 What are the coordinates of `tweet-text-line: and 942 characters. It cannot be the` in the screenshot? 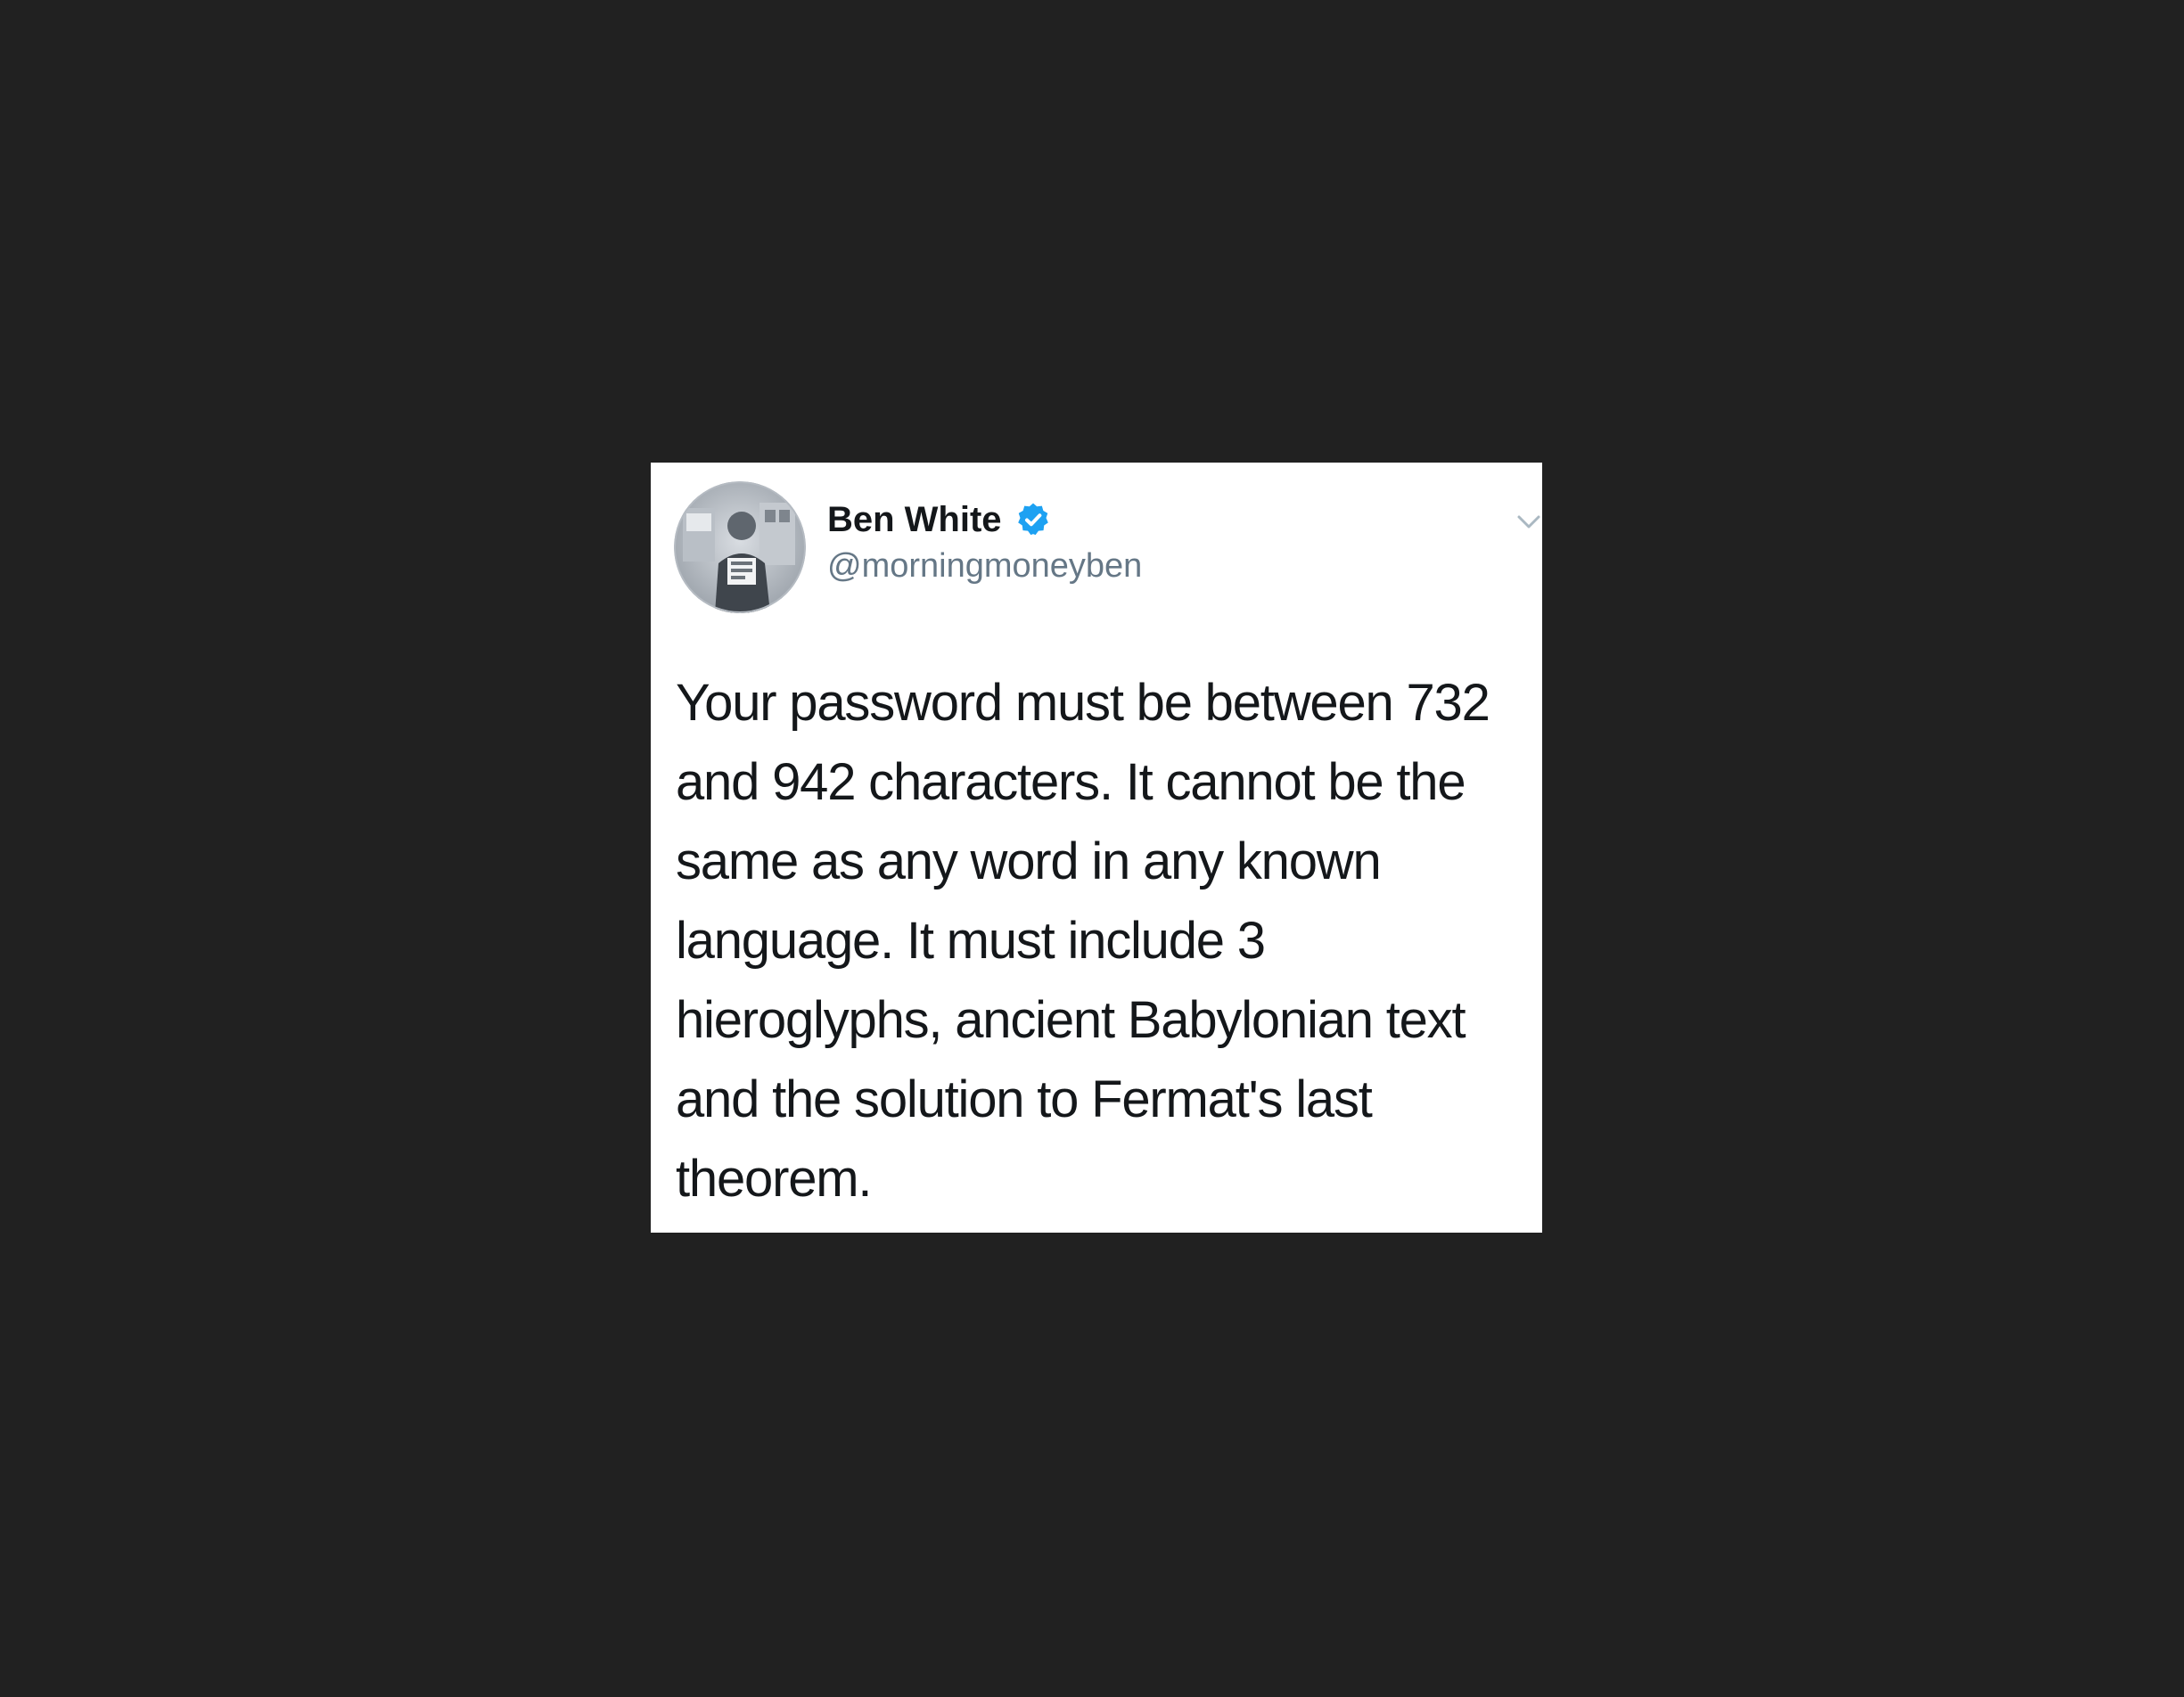 It's located at (1071, 782).